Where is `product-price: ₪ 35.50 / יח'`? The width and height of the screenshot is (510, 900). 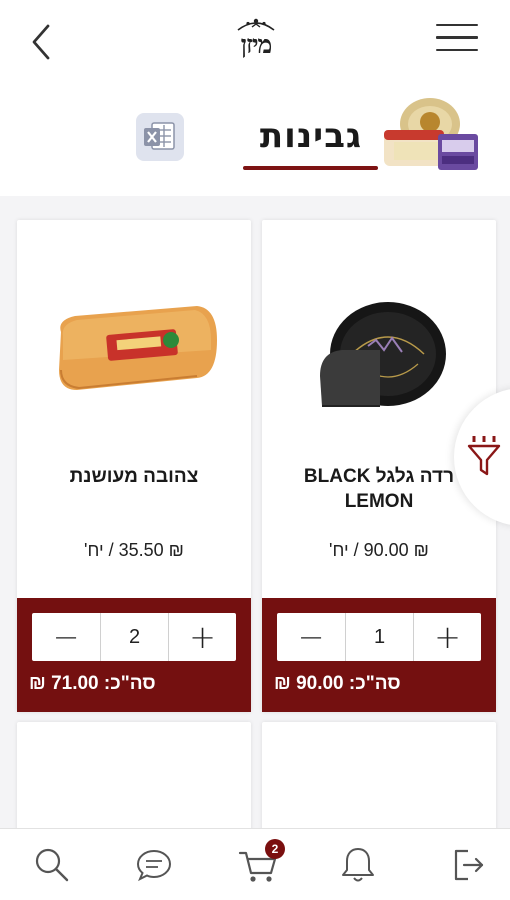 product-price: ₪ 35.50 / יח' is located at coordinates (134, 550).